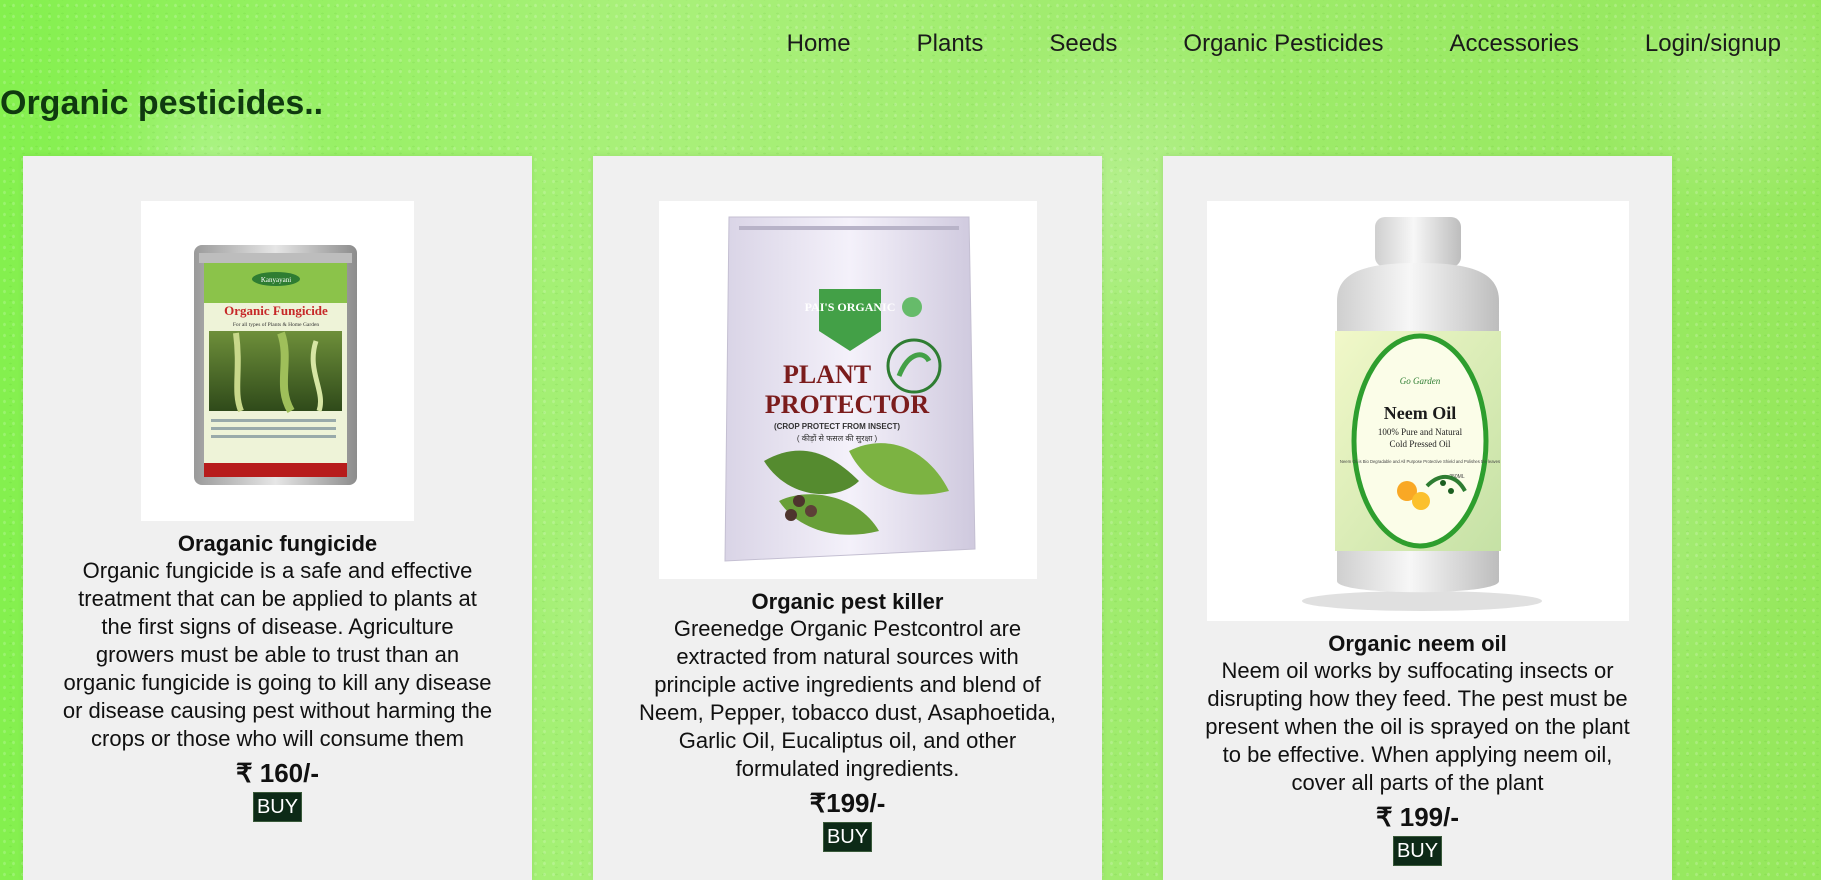 This screenshot has width=1821, height=880. Describe the element at coordinates (277, 543) in the screenshot. I see `product-name: Oraganic fungicide` at that location.